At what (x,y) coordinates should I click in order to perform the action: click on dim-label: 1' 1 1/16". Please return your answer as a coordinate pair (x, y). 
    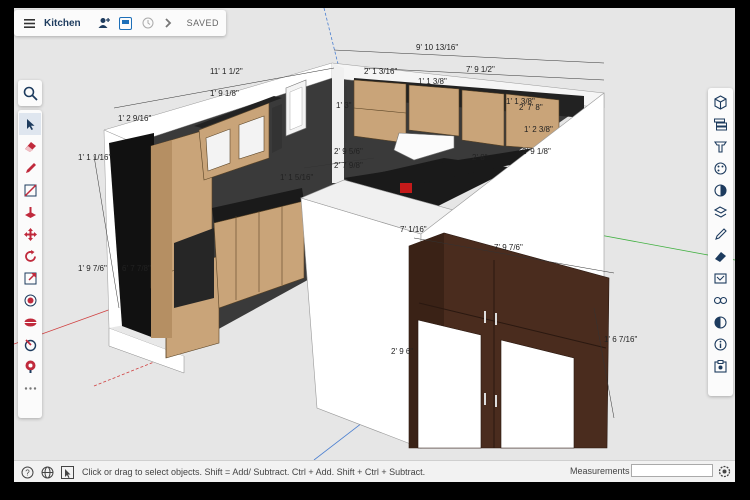
    Looking at the image, I should click on (94, 157).